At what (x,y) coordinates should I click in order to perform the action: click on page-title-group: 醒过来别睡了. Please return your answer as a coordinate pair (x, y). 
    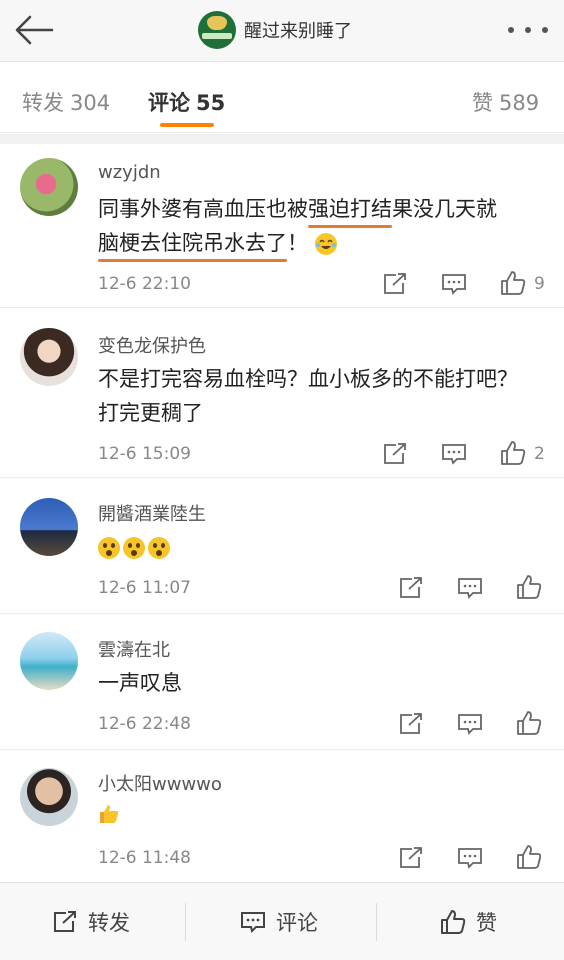
    Looking at the image, I should click on (275, 30).